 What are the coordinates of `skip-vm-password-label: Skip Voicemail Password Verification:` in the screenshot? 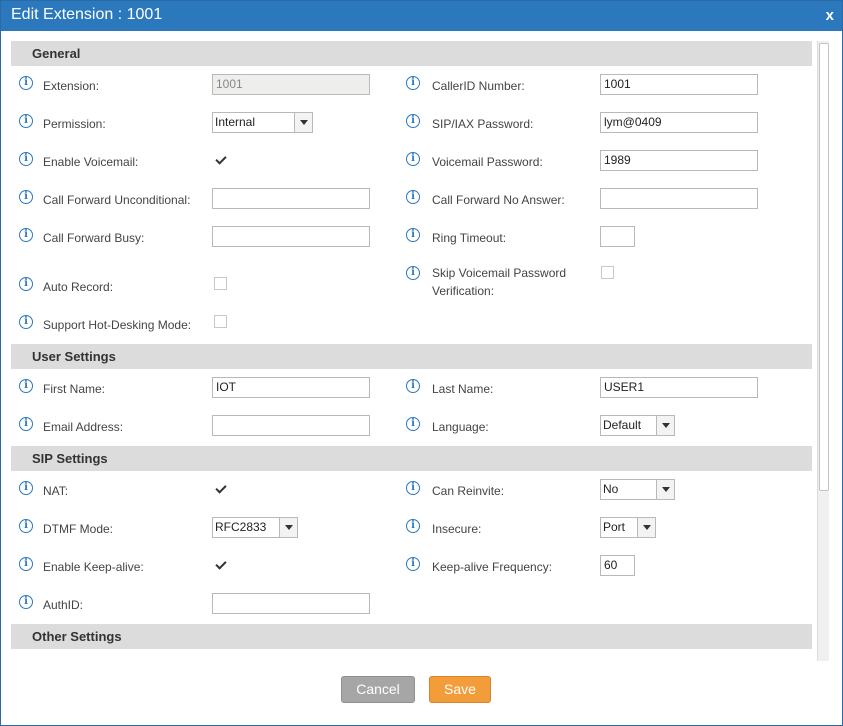 It's located at (499, 282).